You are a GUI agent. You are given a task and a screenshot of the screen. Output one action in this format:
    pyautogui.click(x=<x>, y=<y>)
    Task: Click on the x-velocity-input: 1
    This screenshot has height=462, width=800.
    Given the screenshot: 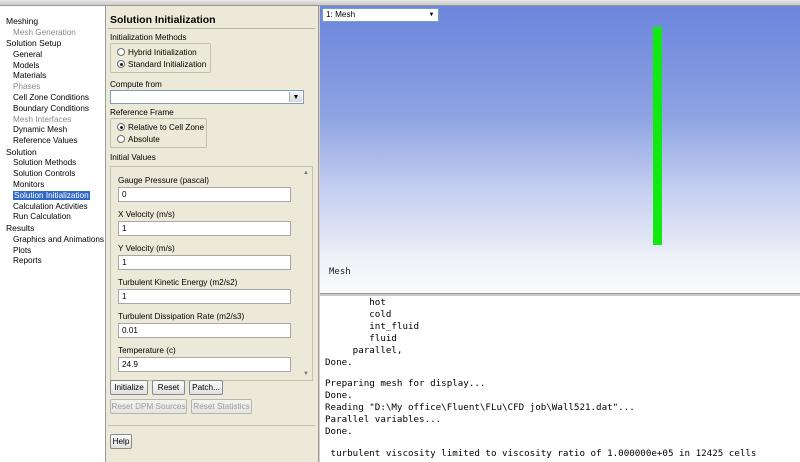 What is the action you would take?
    pyautogui.click(x=204, y=228)
    